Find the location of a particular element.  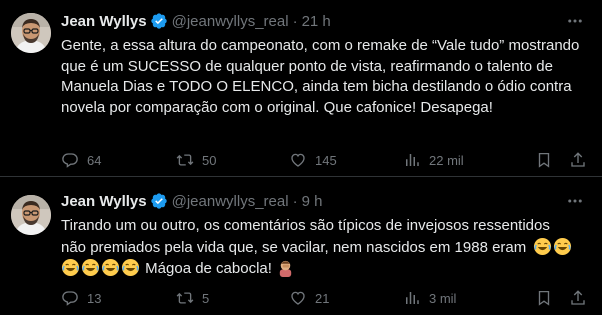

views-button: 22 mil is located at coordinates (433, 160).